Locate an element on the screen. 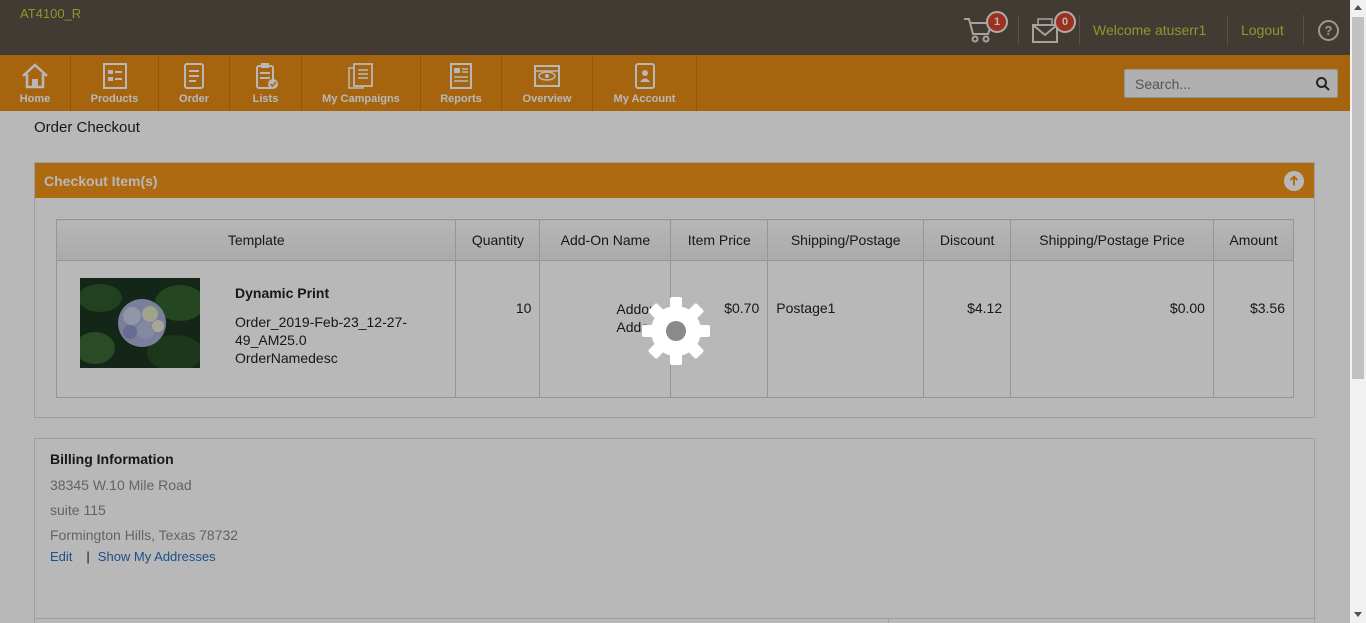 This screenshot has height=623, width=1366. scrollbar-thumb is located at coordinates (1358, 198).